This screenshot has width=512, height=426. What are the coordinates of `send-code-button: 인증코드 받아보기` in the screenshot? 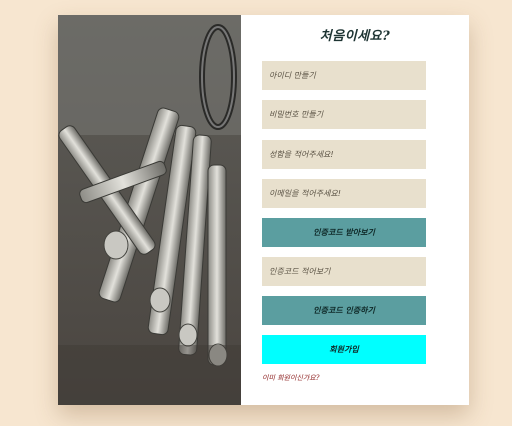 It's located at (344, 232).